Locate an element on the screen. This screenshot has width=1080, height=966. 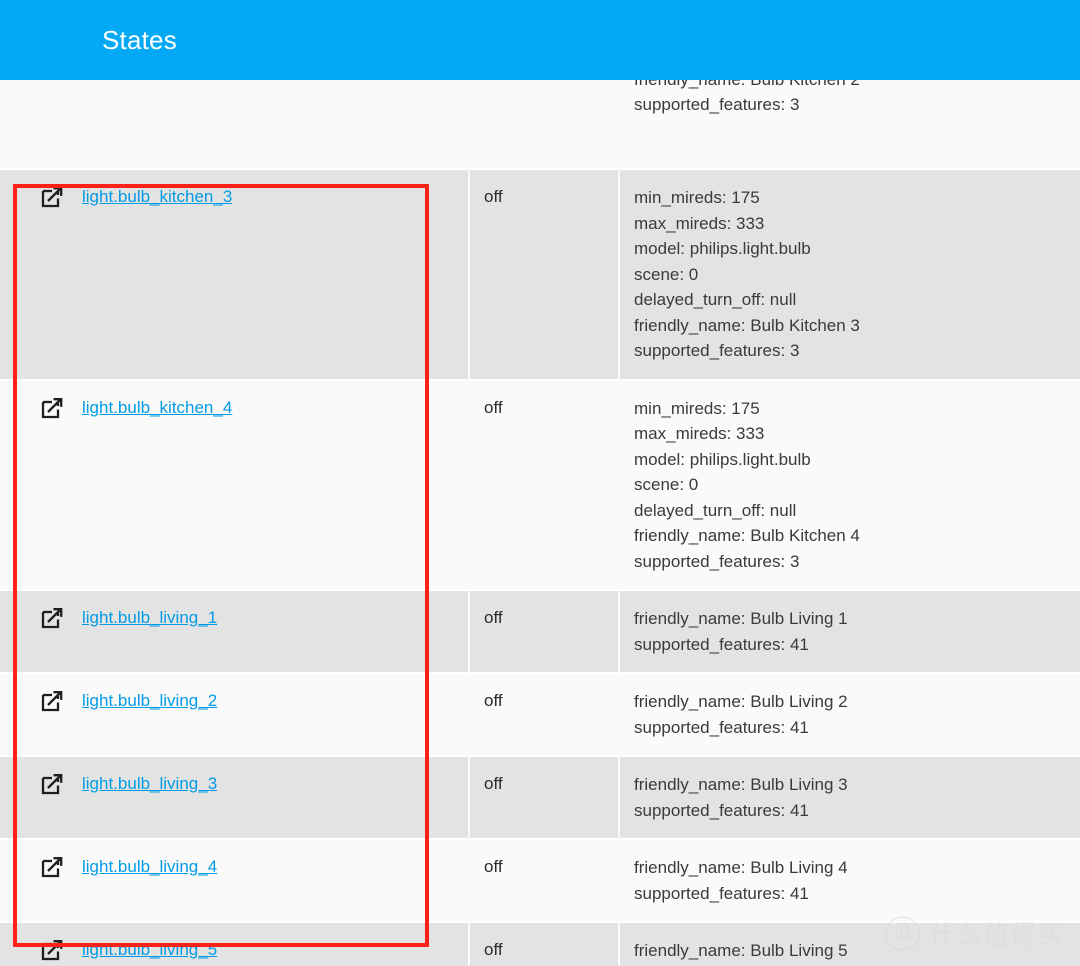
entity-cell: light.bulb_living_1 is located at coordinates (234, 632).